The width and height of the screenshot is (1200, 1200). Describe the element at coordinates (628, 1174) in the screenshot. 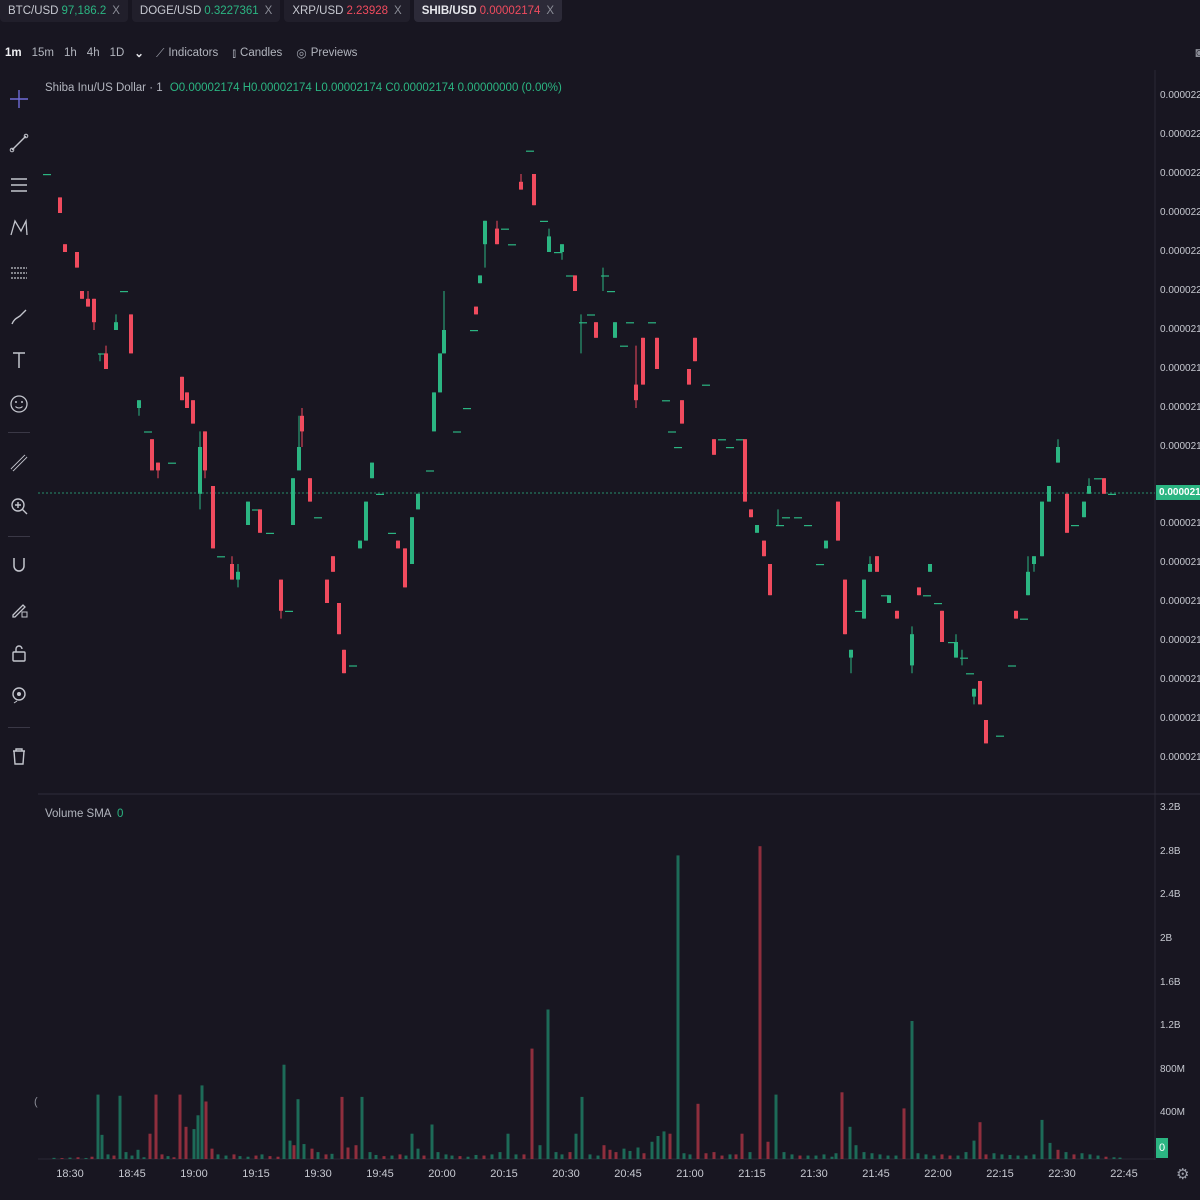

I see `time-tick-label: 20:45` at that location.